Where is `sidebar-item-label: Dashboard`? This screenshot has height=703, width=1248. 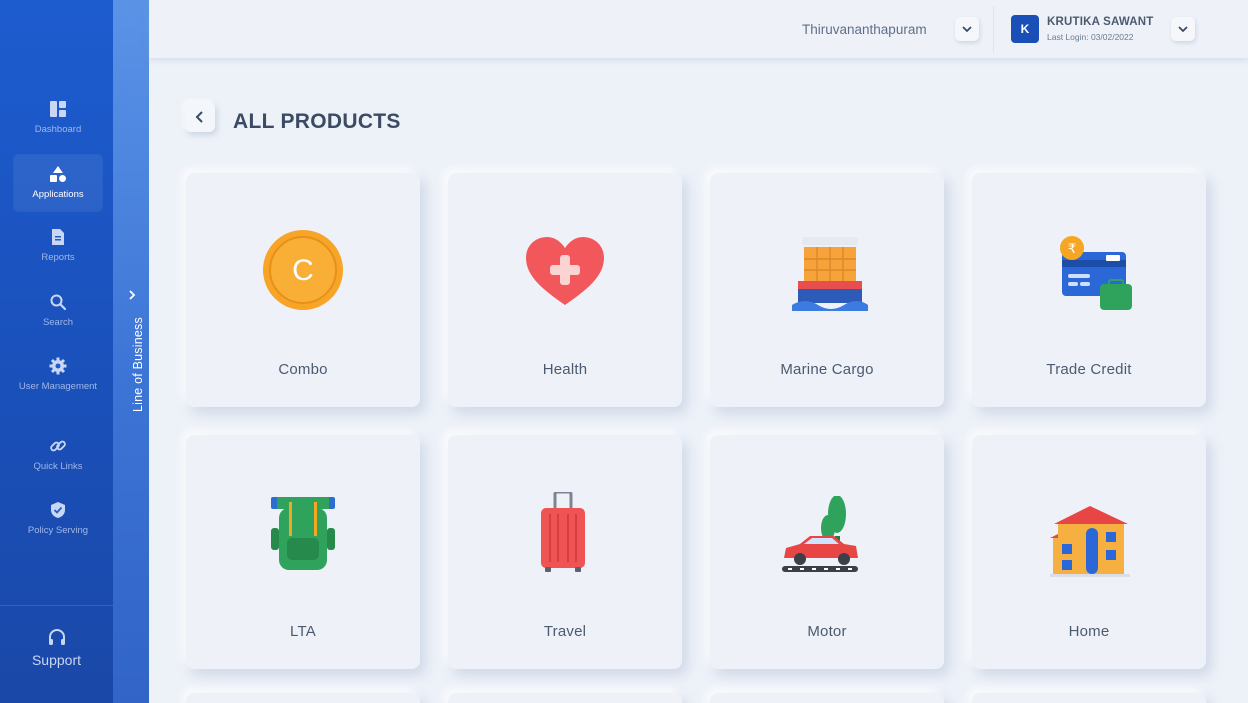 sidebar-item-label: Dashboard is located at coordinates (58, 129).